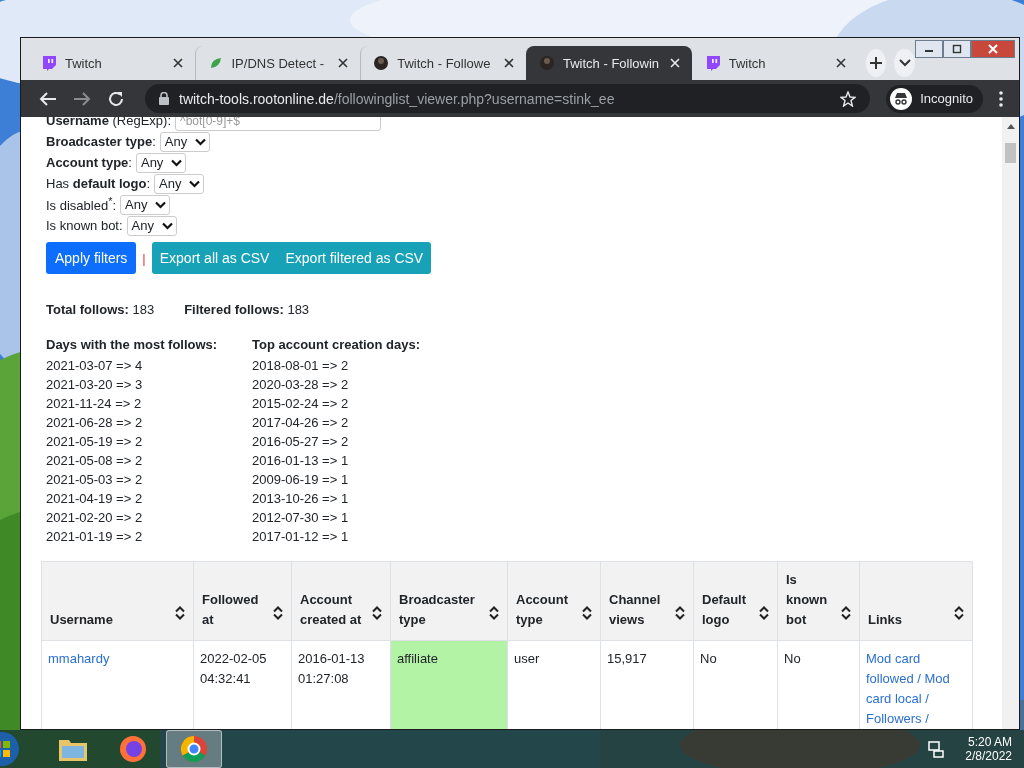 This screenshot has height=768, width=1024. What do you see at coordinates (48, 98) in the screenshot?
I see `back-icon` at bounding box center [48, 98].